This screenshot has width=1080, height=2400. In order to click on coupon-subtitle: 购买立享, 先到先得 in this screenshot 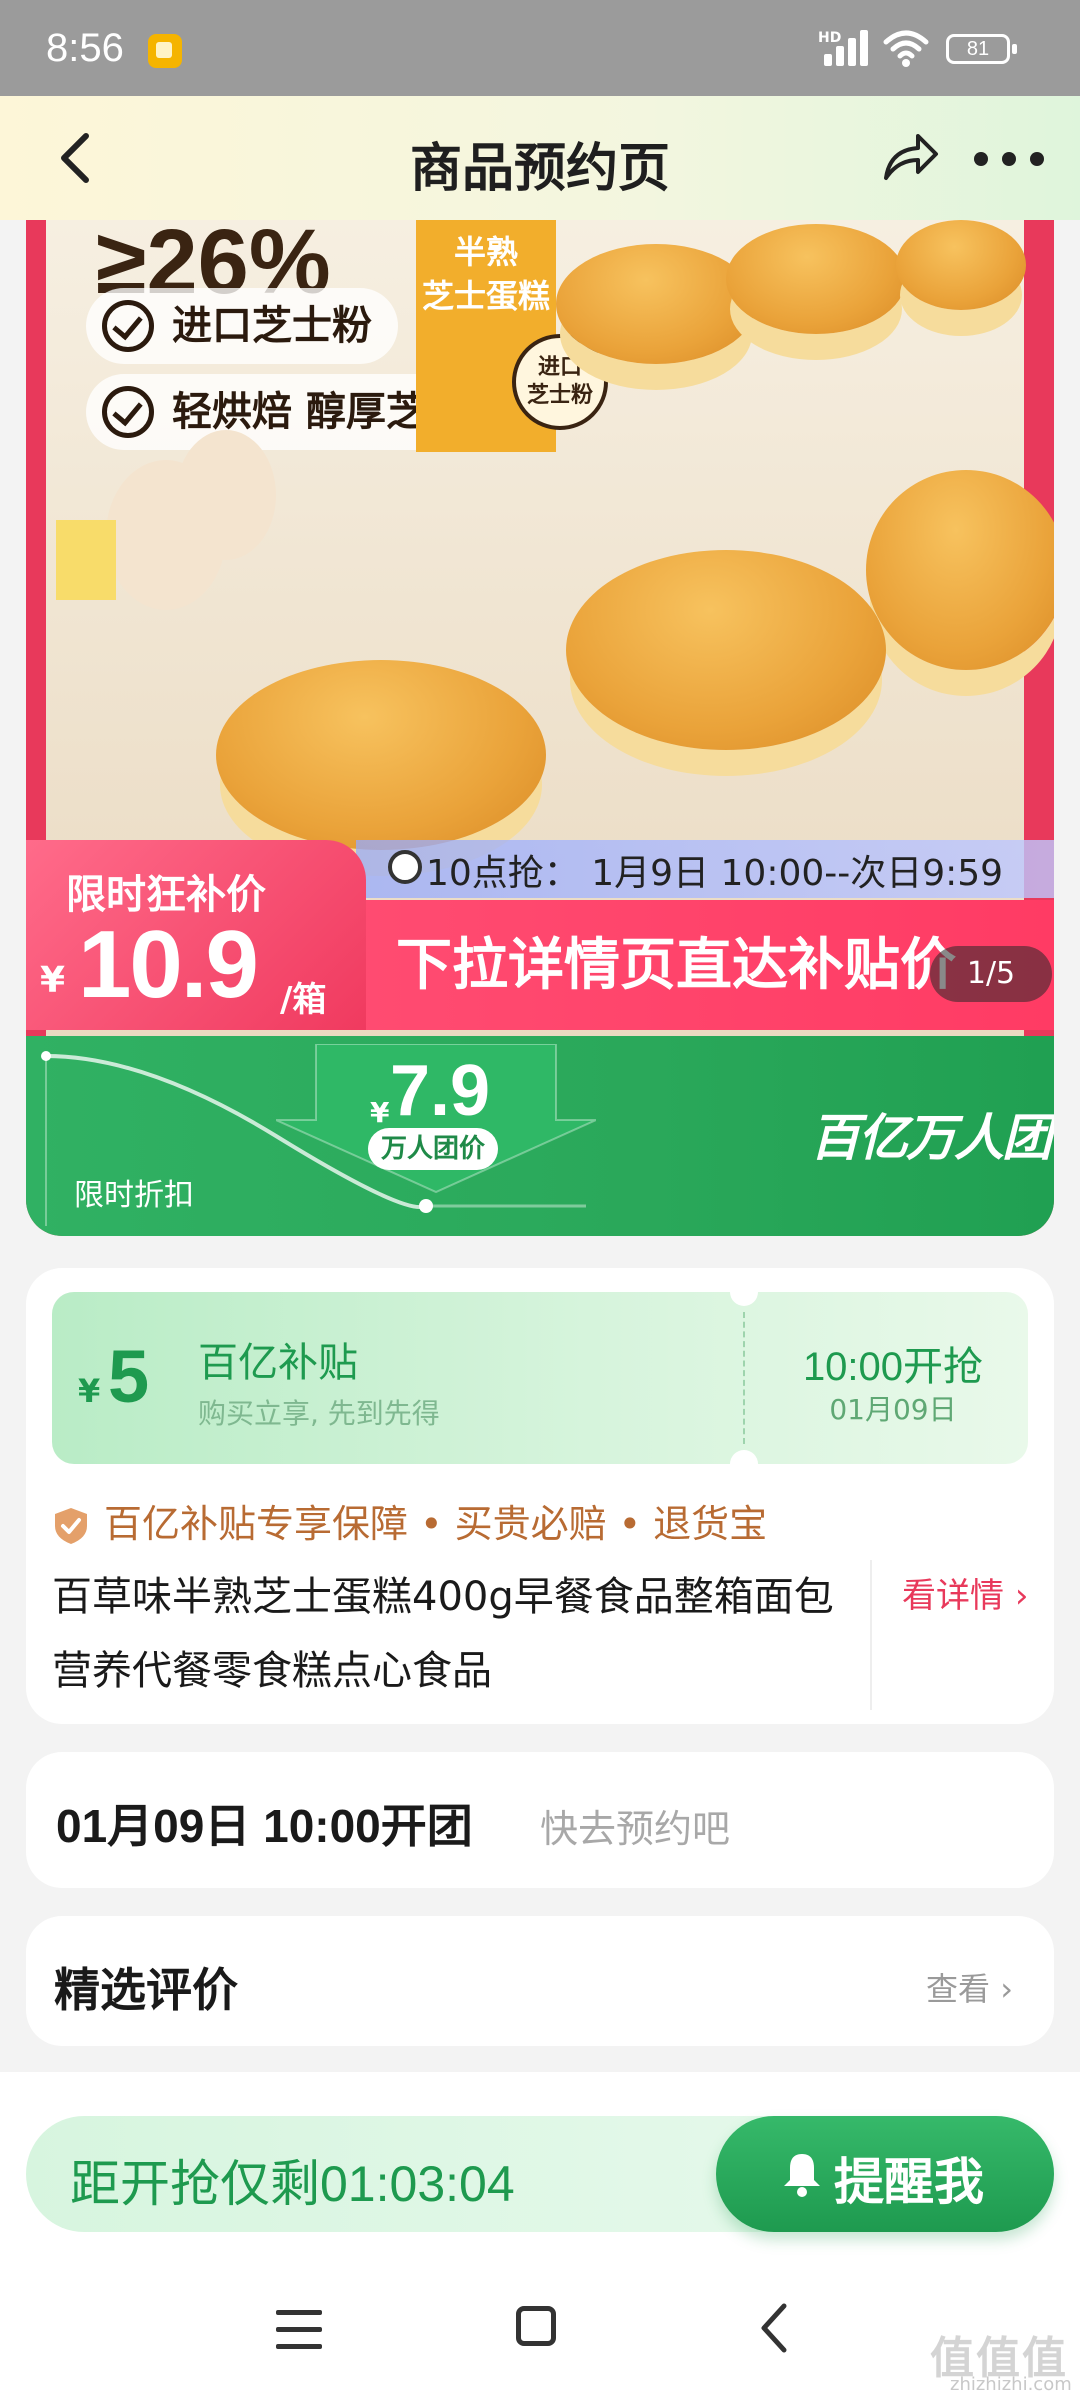, I will do `click(319, 1413)`.